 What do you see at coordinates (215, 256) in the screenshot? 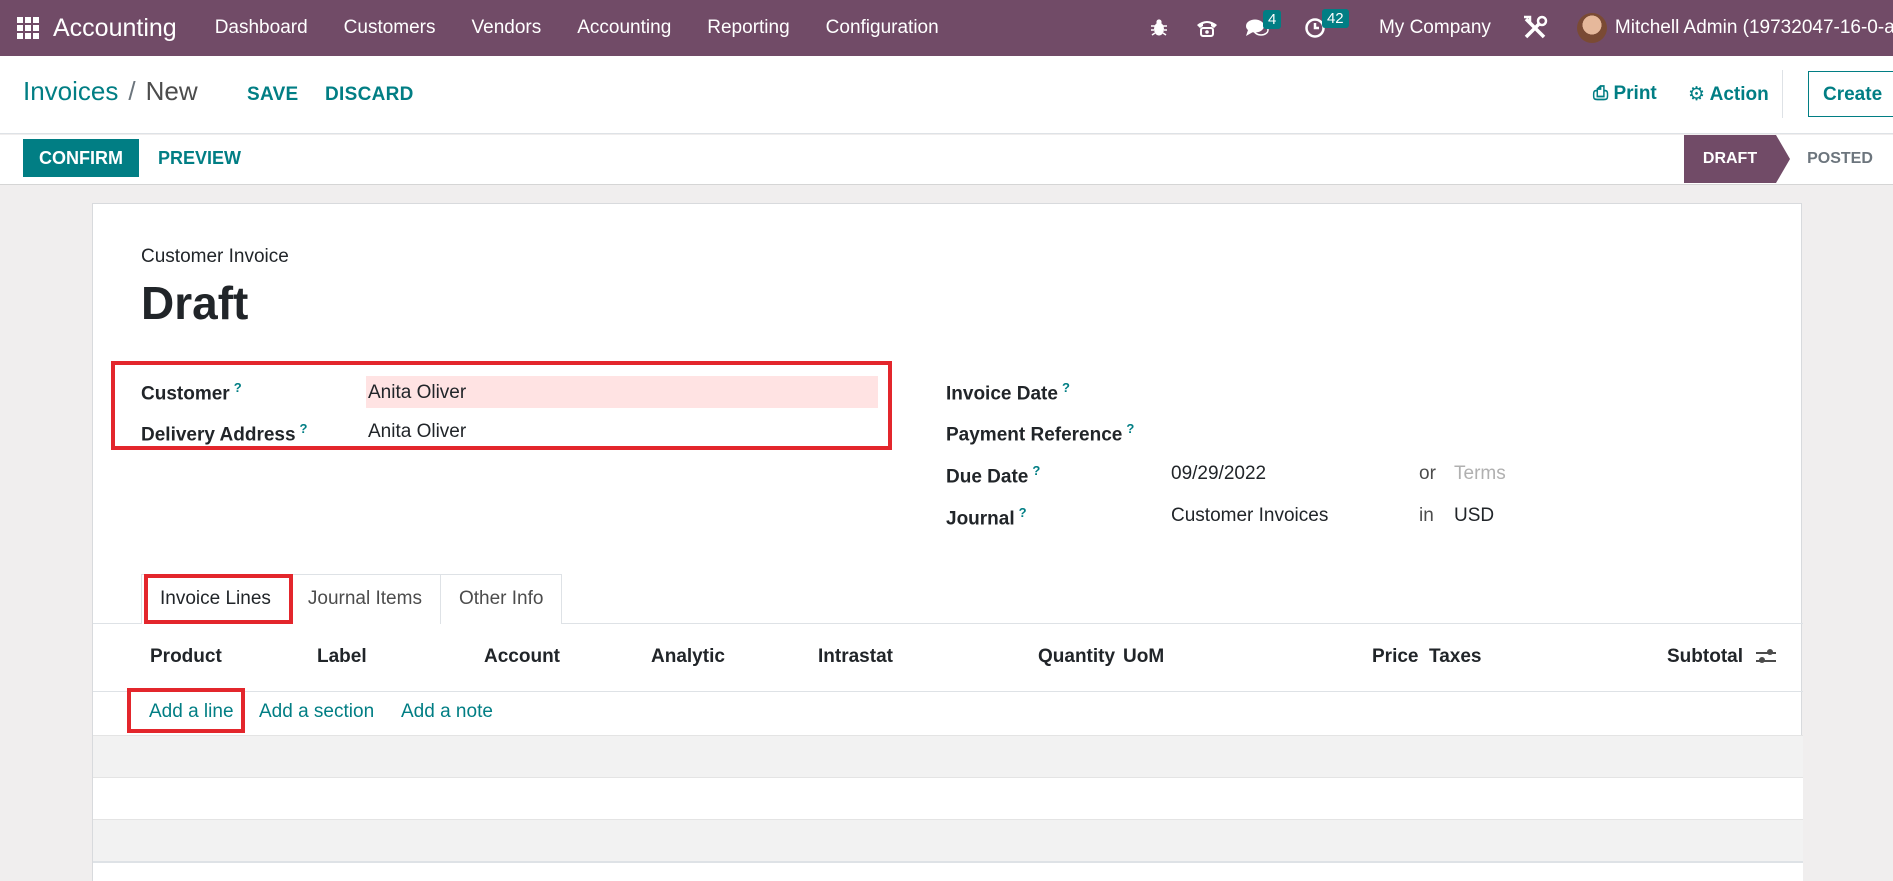
I see `document-type: Customer Invoice` at bounding box center [215, 256].